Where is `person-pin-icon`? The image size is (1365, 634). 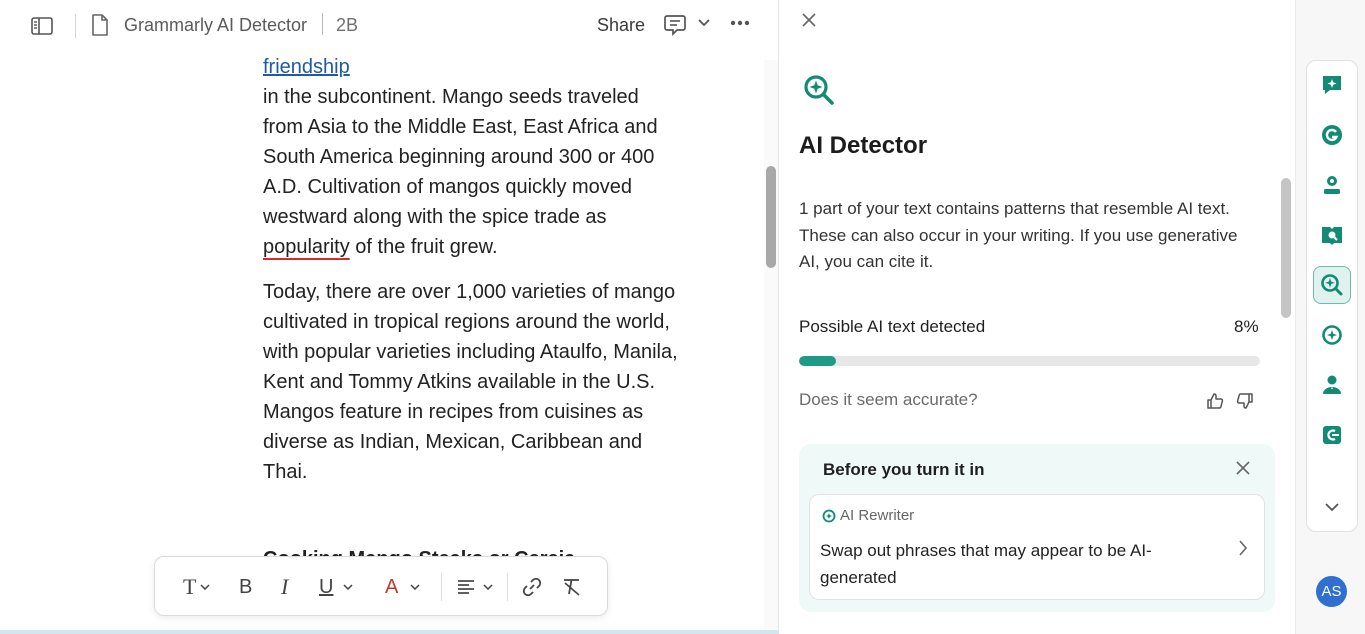
person-pin-icon is located at coordinates (1332, 185).